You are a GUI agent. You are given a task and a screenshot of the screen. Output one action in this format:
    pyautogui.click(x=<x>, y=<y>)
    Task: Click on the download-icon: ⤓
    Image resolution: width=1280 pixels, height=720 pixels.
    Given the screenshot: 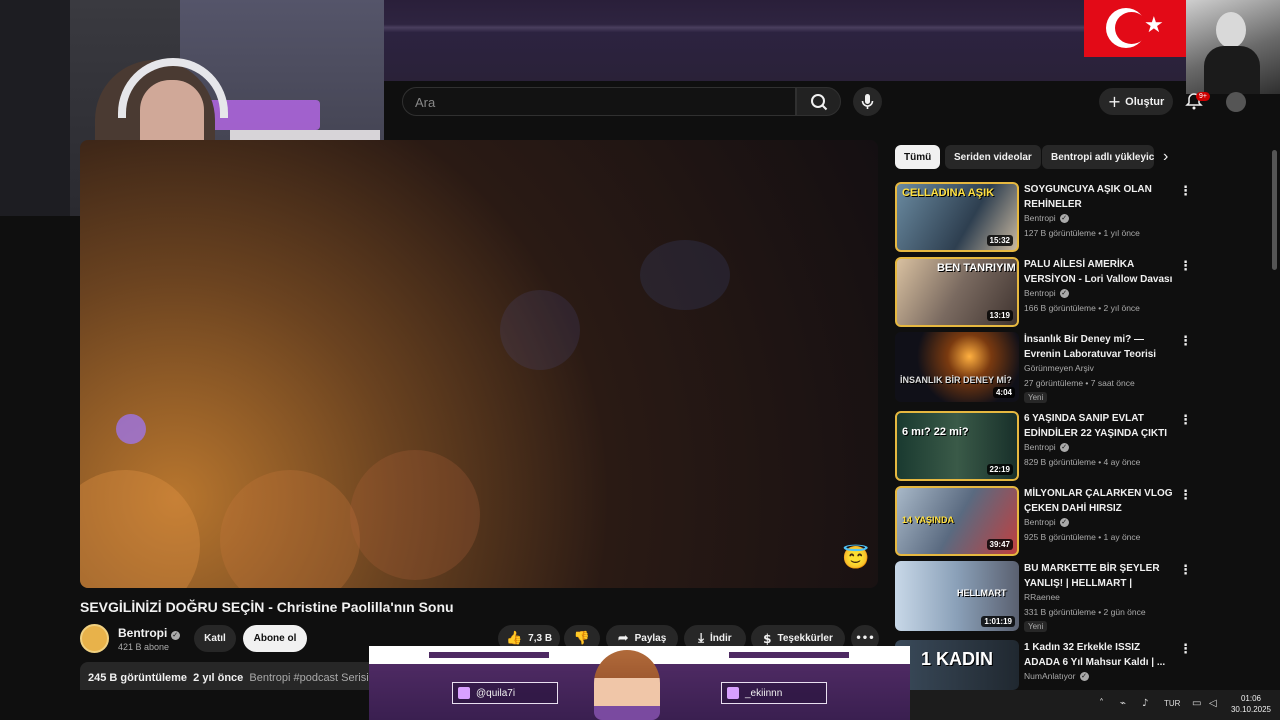 What is the action you would take?
    pyautogui.click(x=701, y=638)
    